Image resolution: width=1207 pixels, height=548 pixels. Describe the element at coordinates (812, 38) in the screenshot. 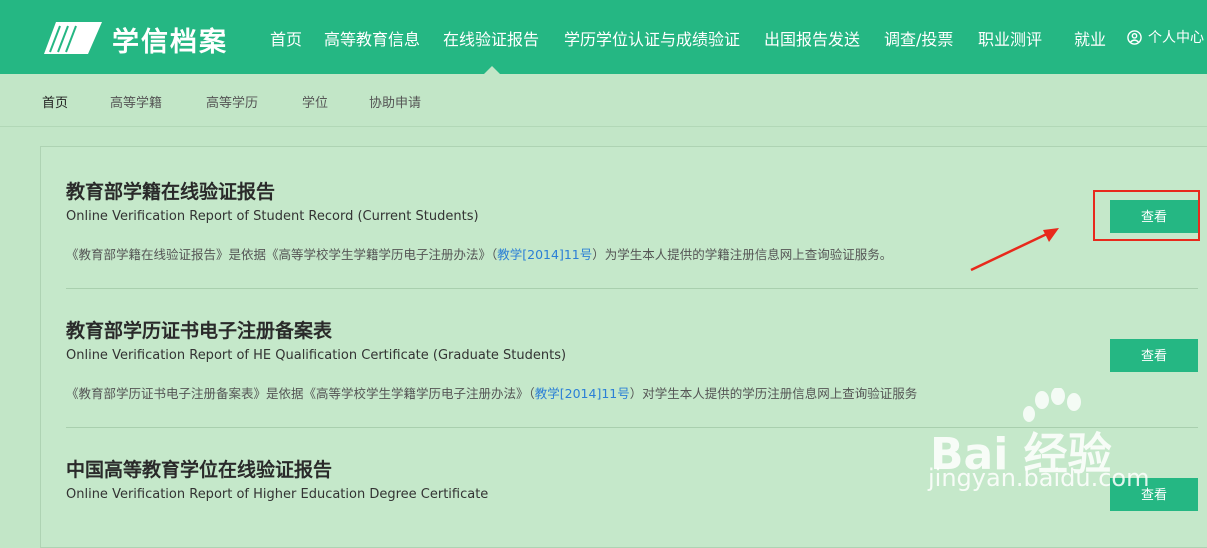

I see `nav-report-sending: 出国报告发送` at that location.